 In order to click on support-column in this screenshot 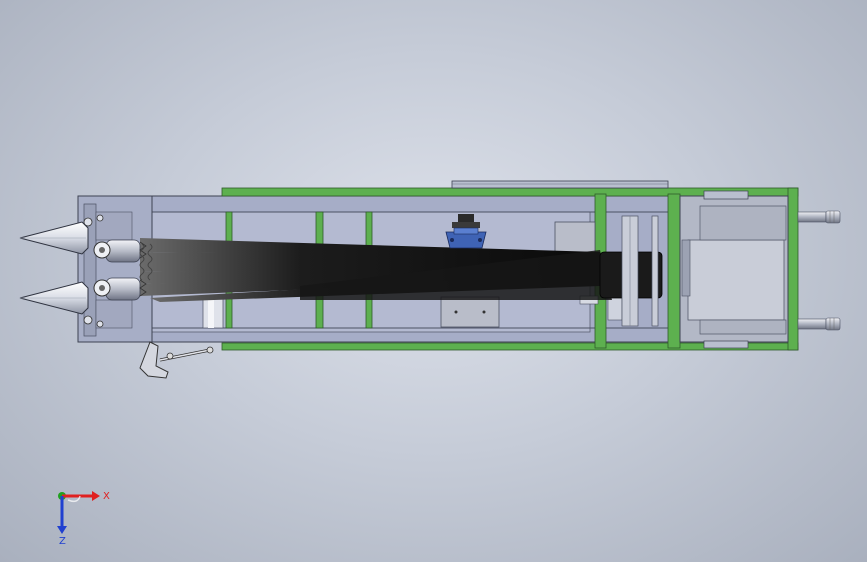, I will do `click(213, 312)`.